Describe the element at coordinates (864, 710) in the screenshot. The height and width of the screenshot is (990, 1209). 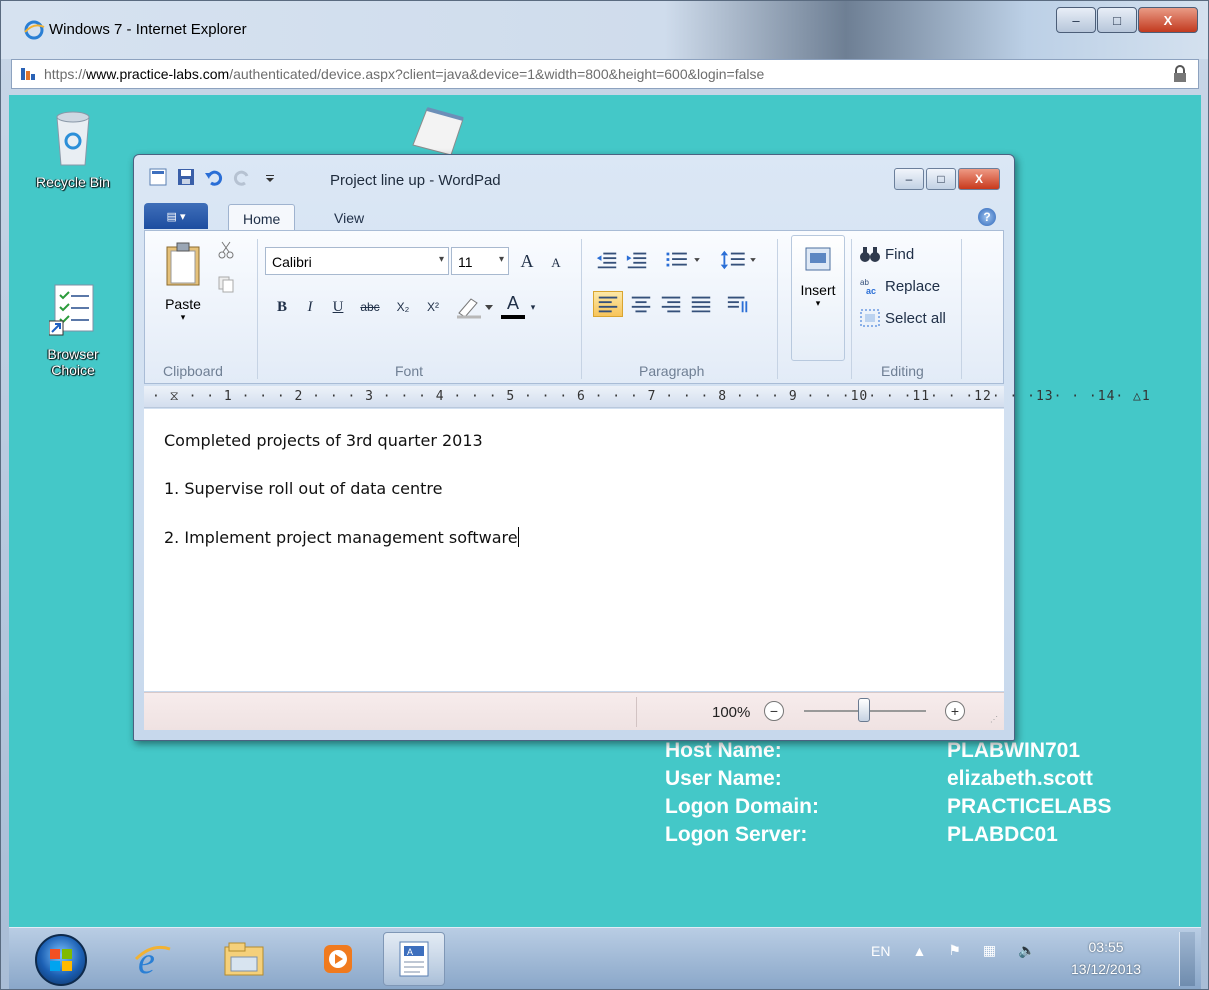
I see `zoom-slider-thumb` at that location.